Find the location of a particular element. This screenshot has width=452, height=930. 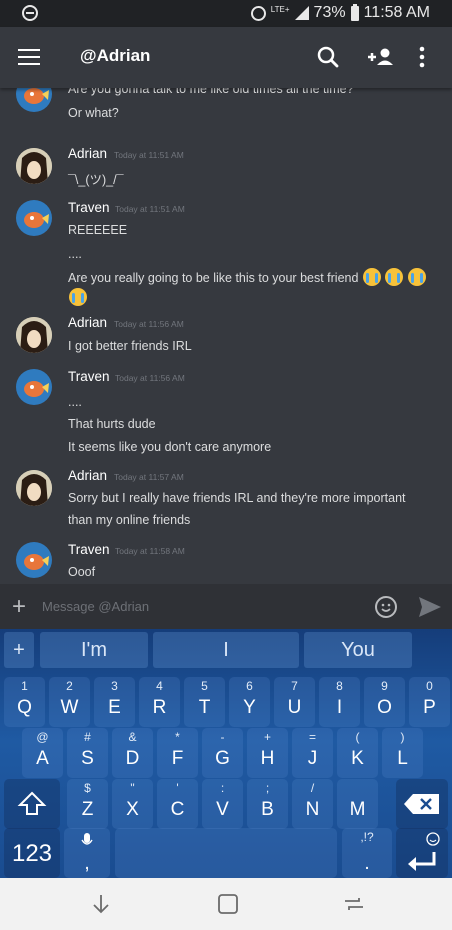

space-key is located at coordinates (226, 853).